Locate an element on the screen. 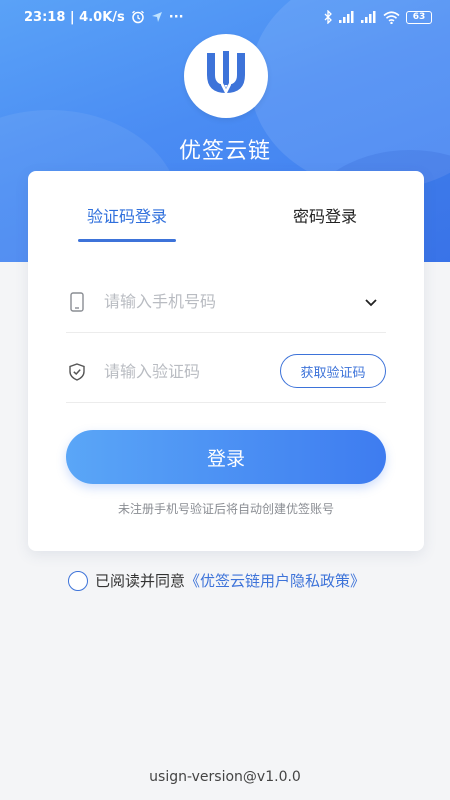 Image resolution: width=450 pixels, height=800 pixels. battery-icon: 63 is located at coordinates (419, 17).